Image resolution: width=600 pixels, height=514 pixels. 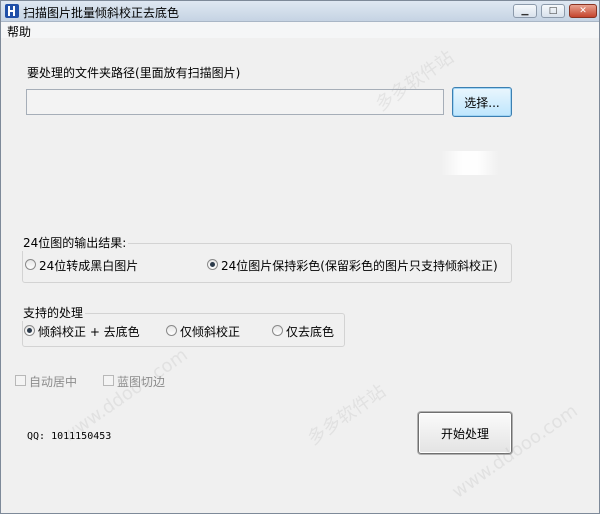 I want to click on radio-bw-label: 24位转成黑白图片, so click(x=88, y=265).